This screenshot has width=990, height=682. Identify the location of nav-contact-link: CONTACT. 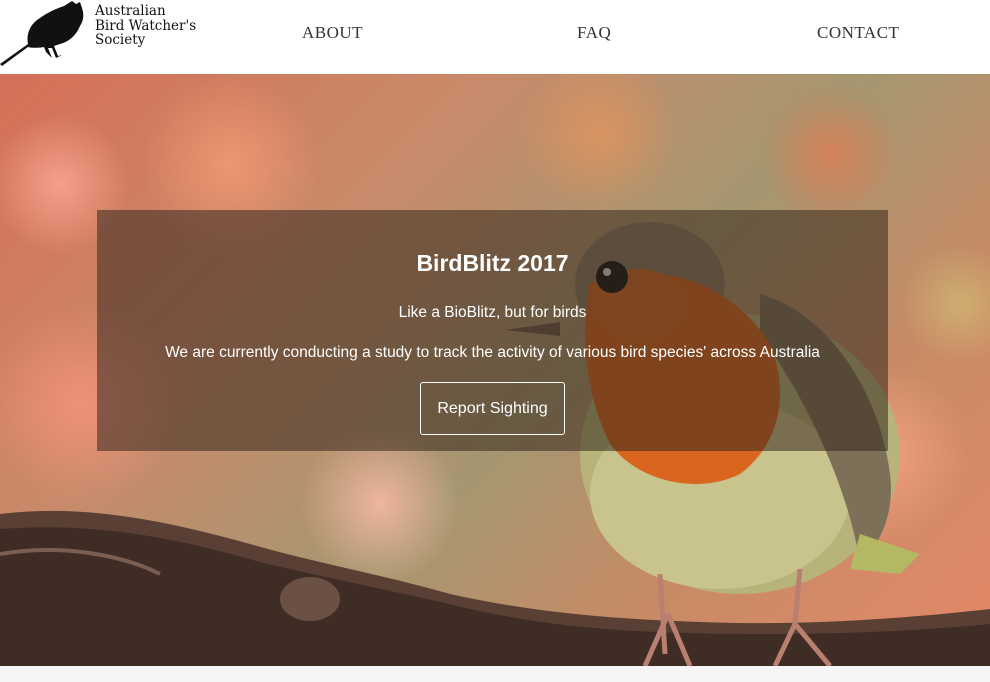
(858, 33).